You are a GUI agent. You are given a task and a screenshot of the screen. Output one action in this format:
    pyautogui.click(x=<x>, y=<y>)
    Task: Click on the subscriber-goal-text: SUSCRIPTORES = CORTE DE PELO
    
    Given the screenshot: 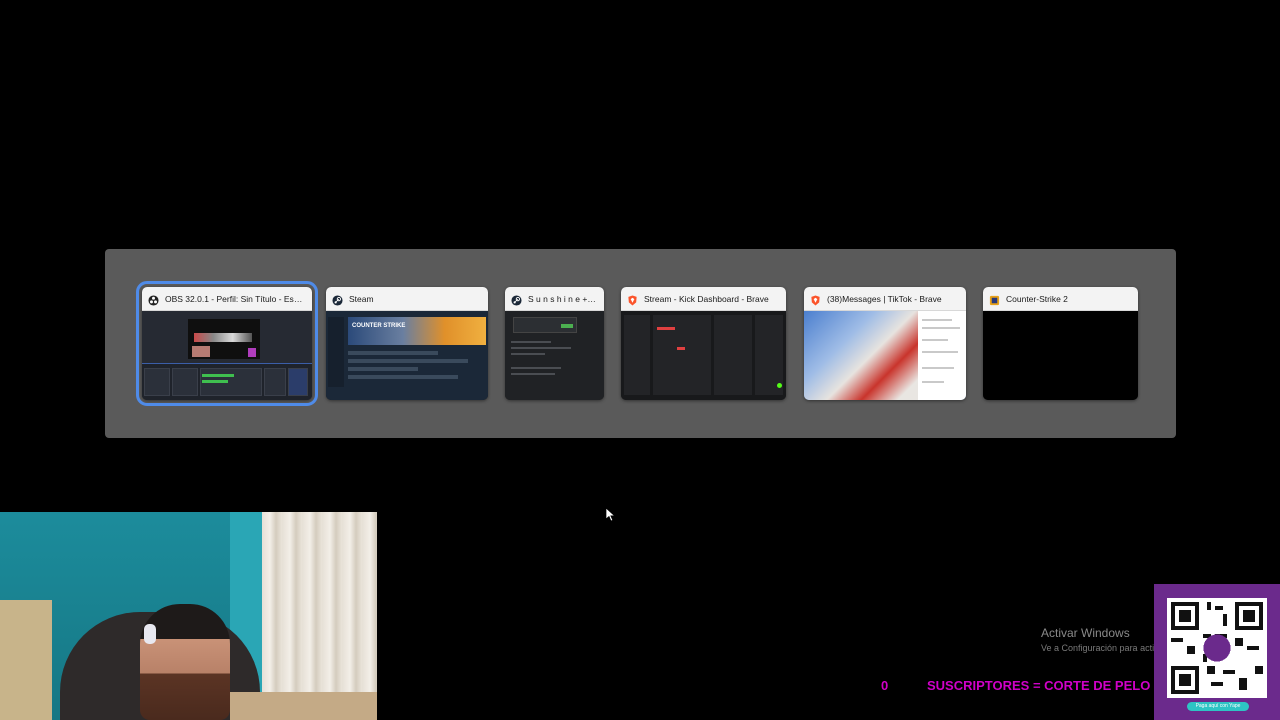 What is the action you would take?
    pyautogui.click(x=1039, y=685)
    